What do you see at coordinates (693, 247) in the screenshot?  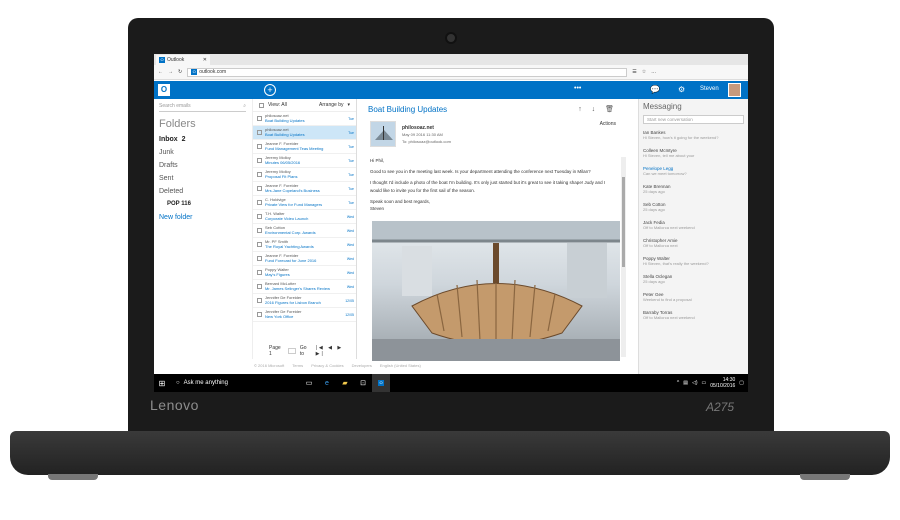 I see `contact-item: Christopher Amie Off to Mallorca next` at bounding box center [693, 247].